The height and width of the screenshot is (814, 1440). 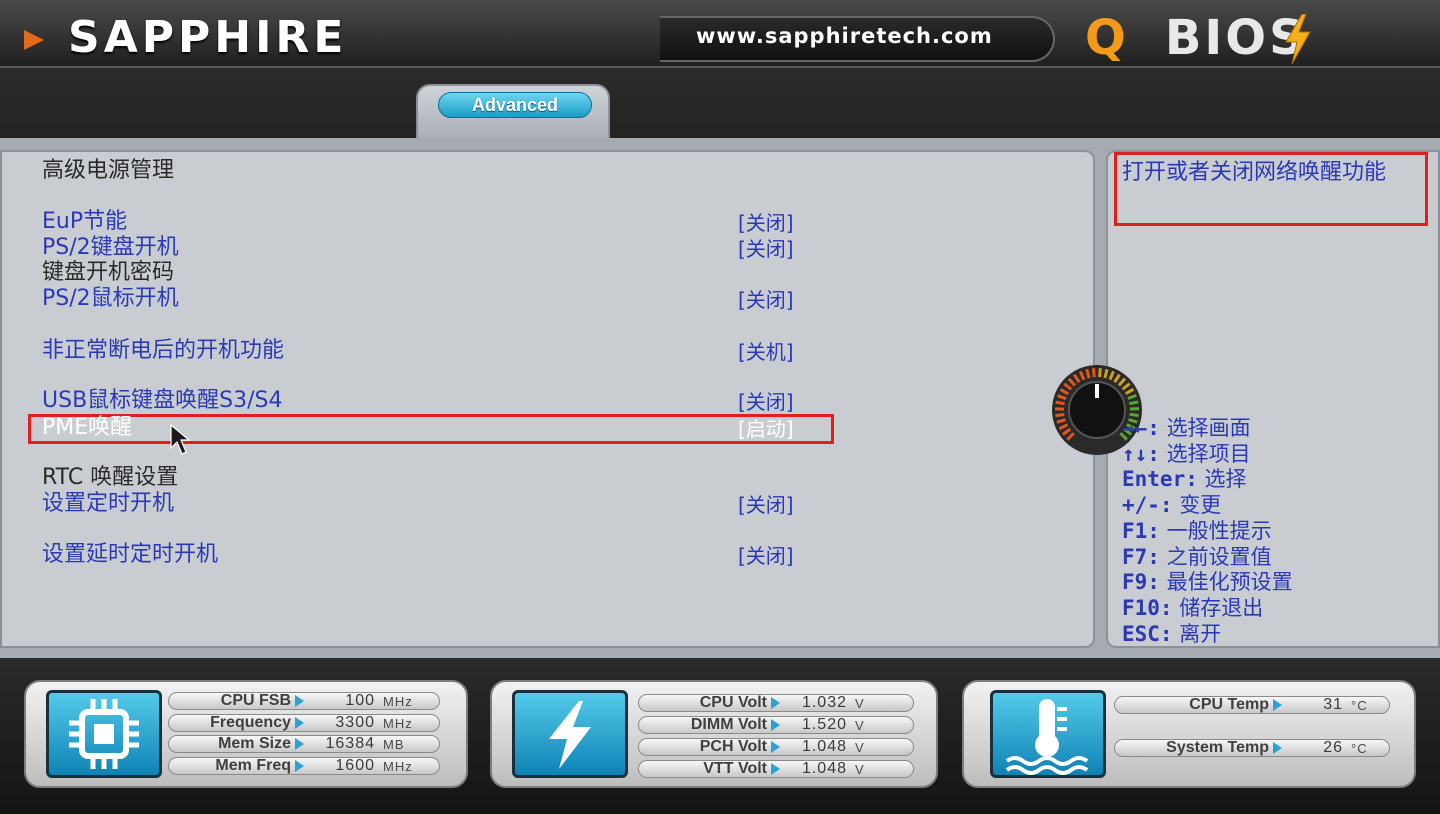 What do you see at coordinates (766, 556) in the screenshot?
I see `setting-delay-timer-power-value: [关闭]` at bounding box center [766, 556].